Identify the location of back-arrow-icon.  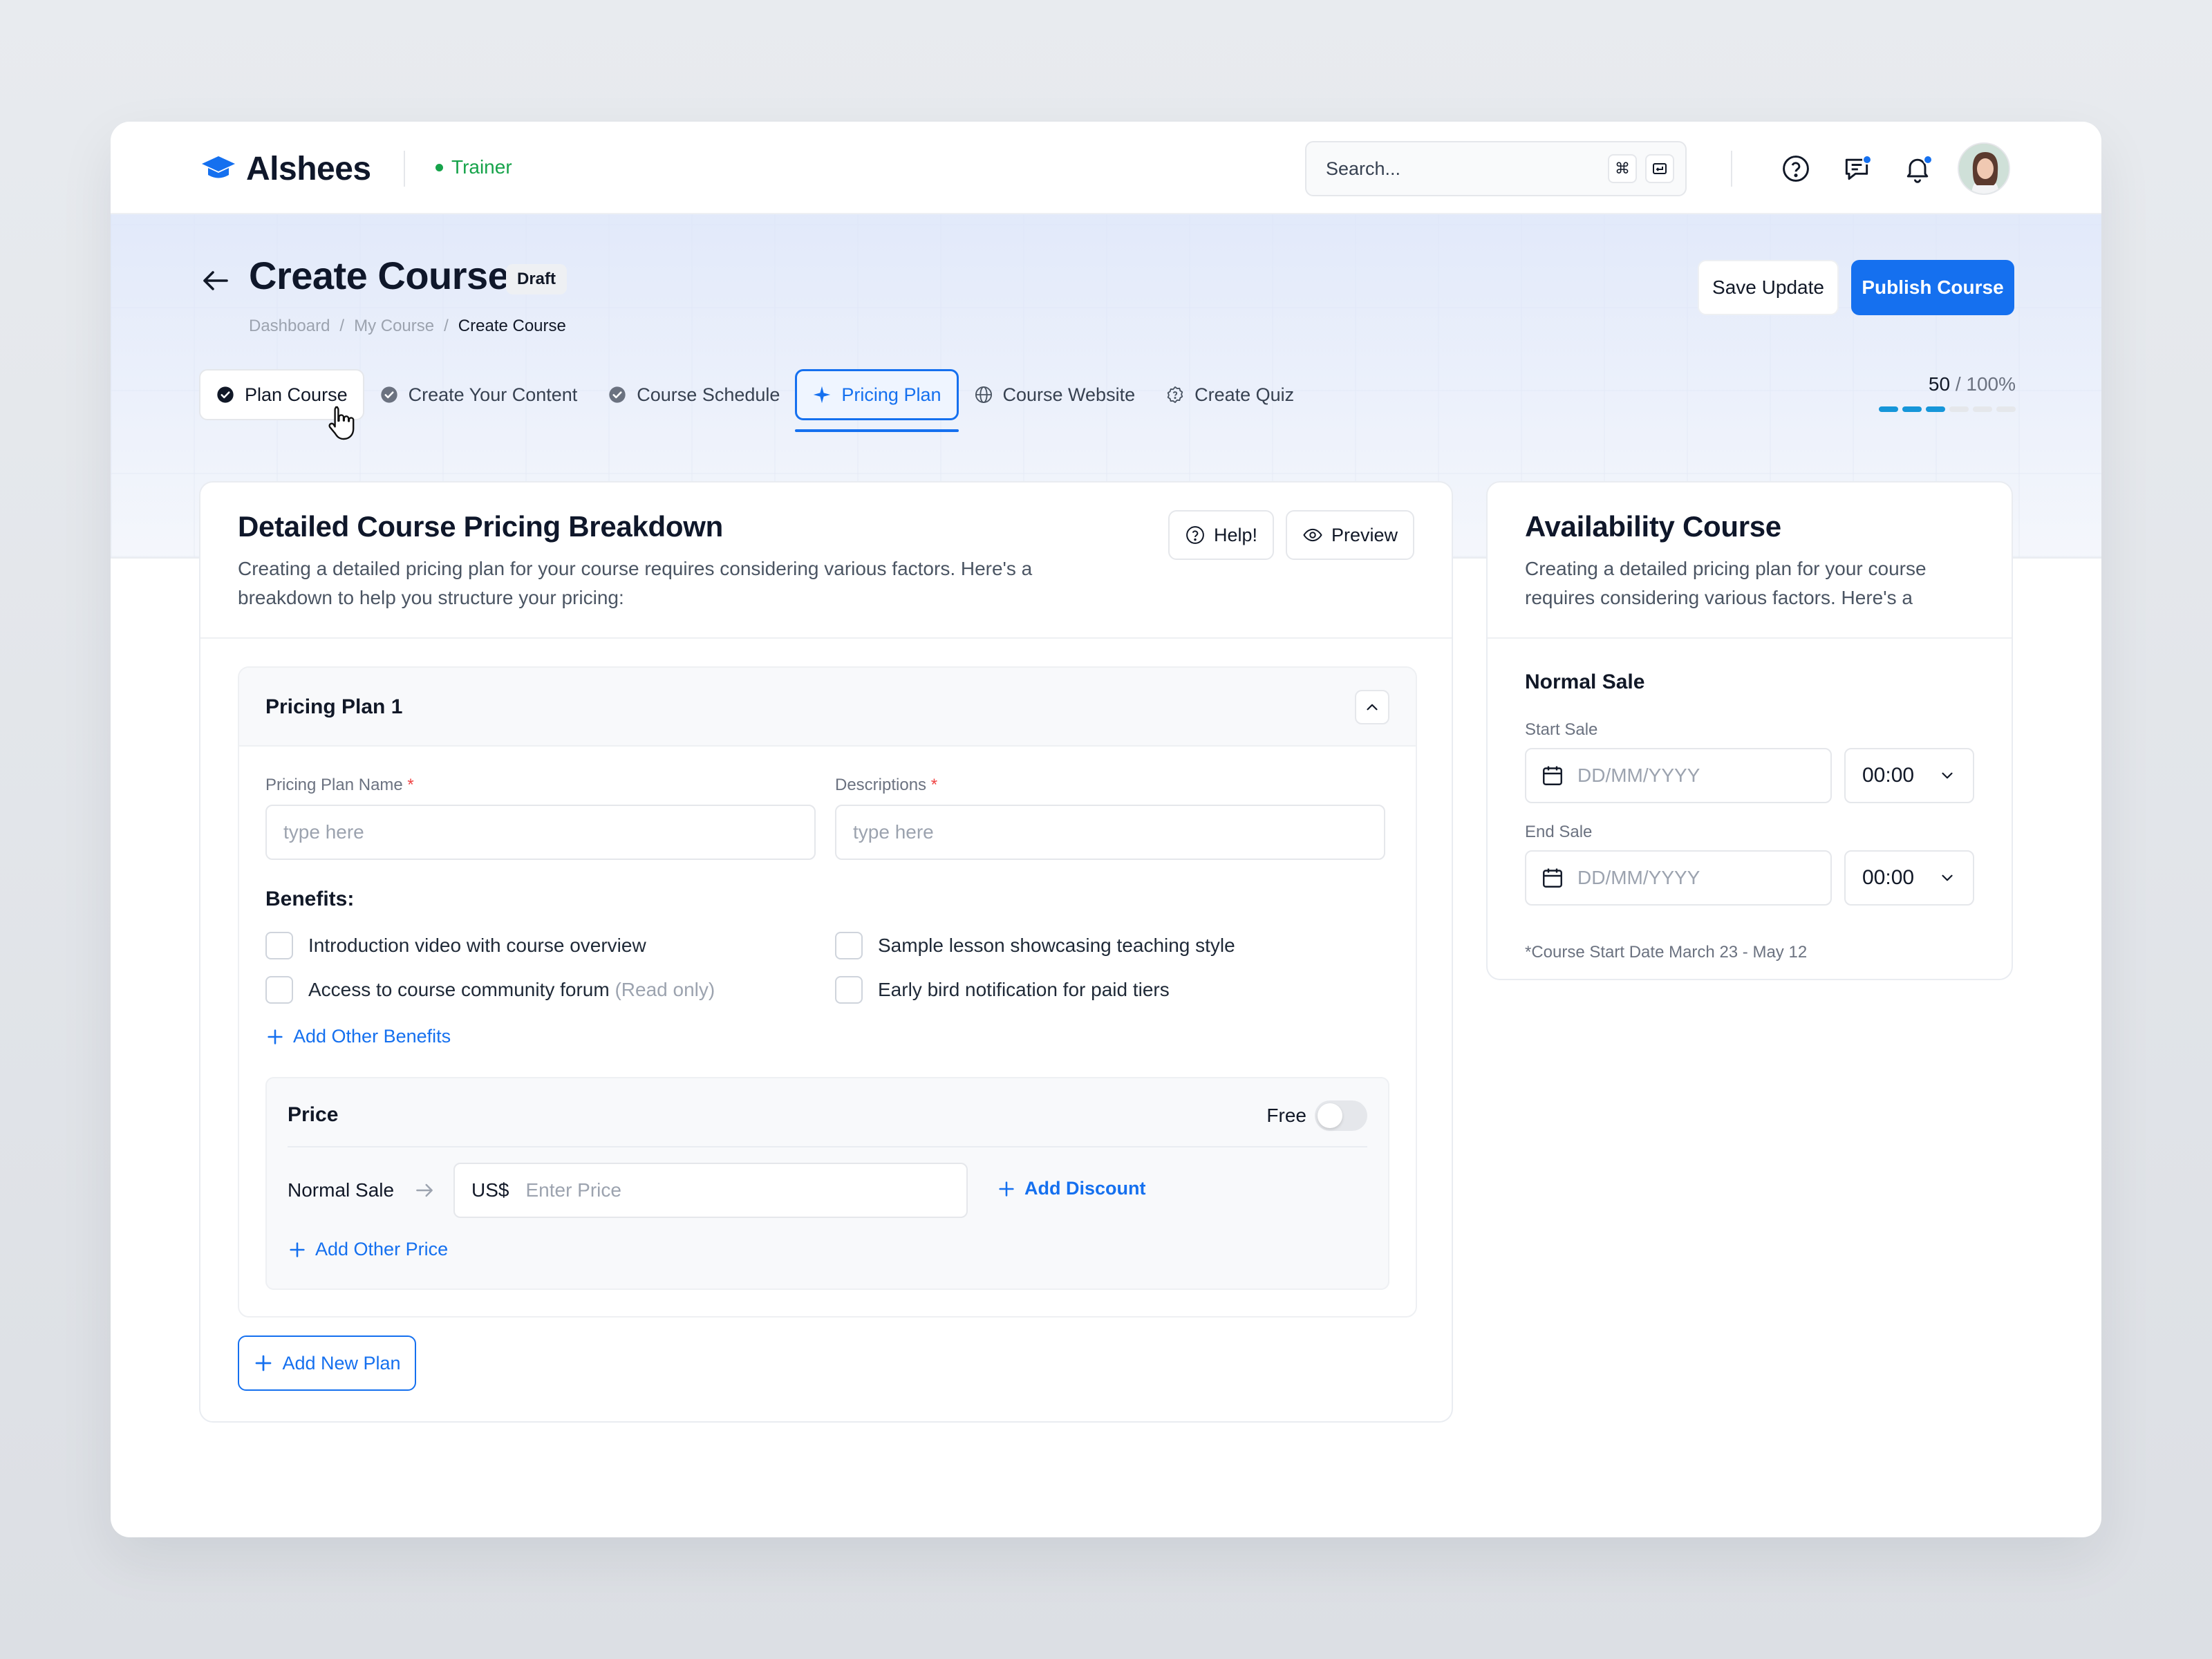
(215, 280).